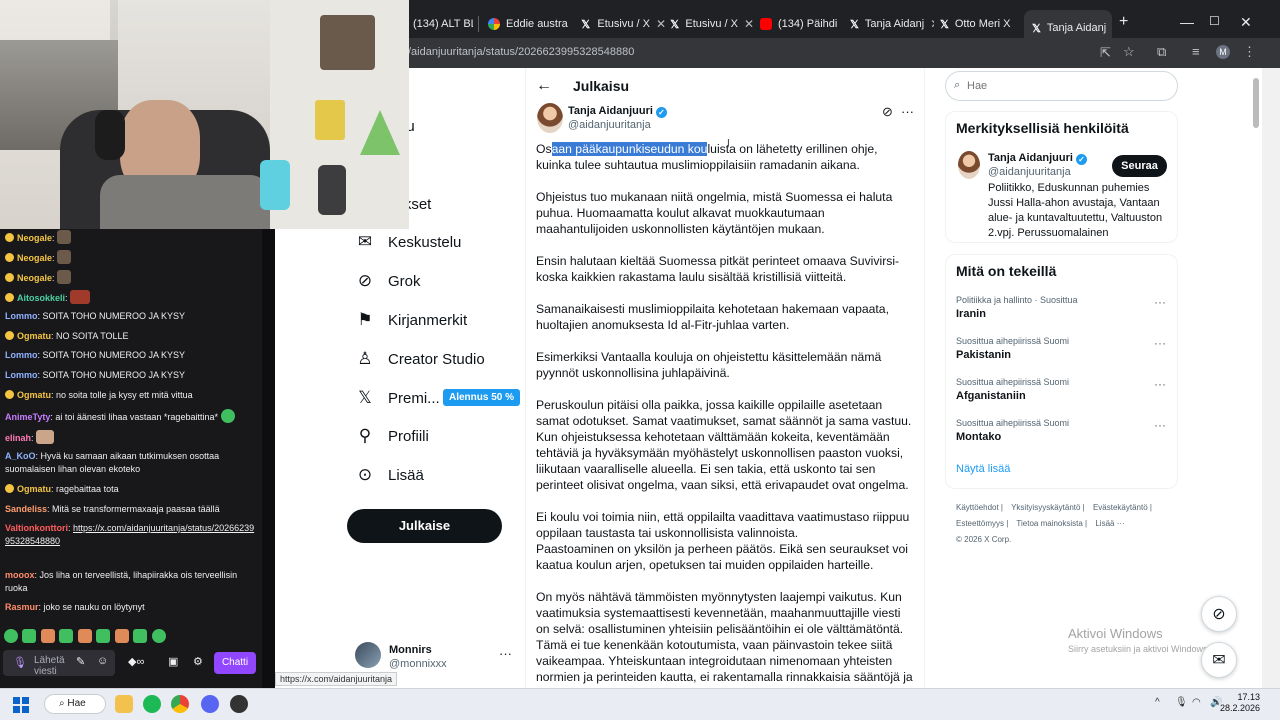 The height and width of the screenshot is (720, 1280). What do you see at coordinates (1037, 158) in the screenshot?
I see `relevant-name: Tanja Aidanjuuri ✓` at bounding box center [1037, 158].